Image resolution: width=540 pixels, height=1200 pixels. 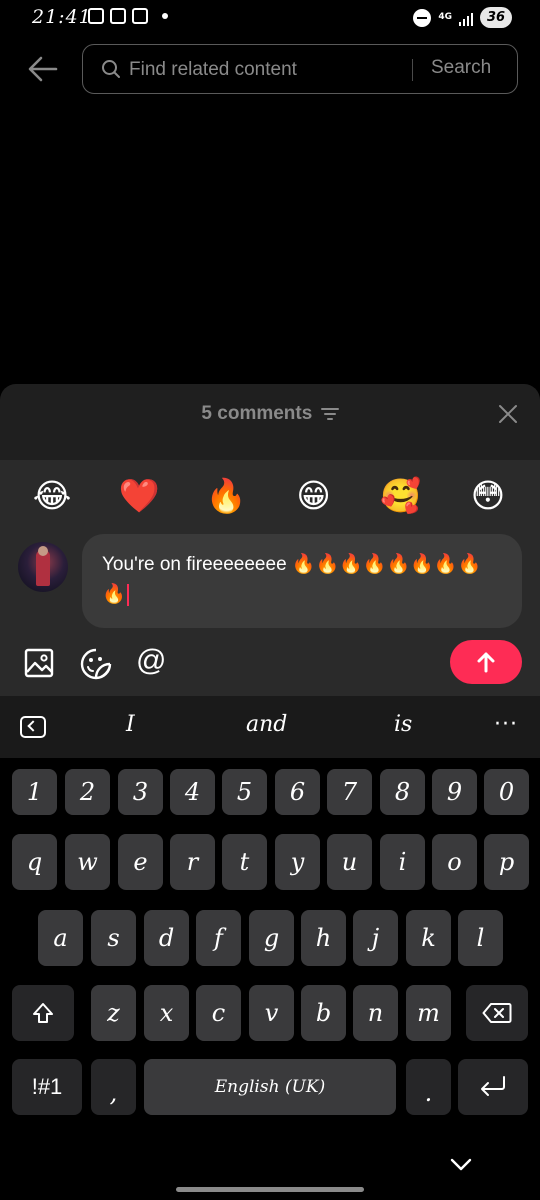 I want to click on search-divider, so click(x=412, y=70).